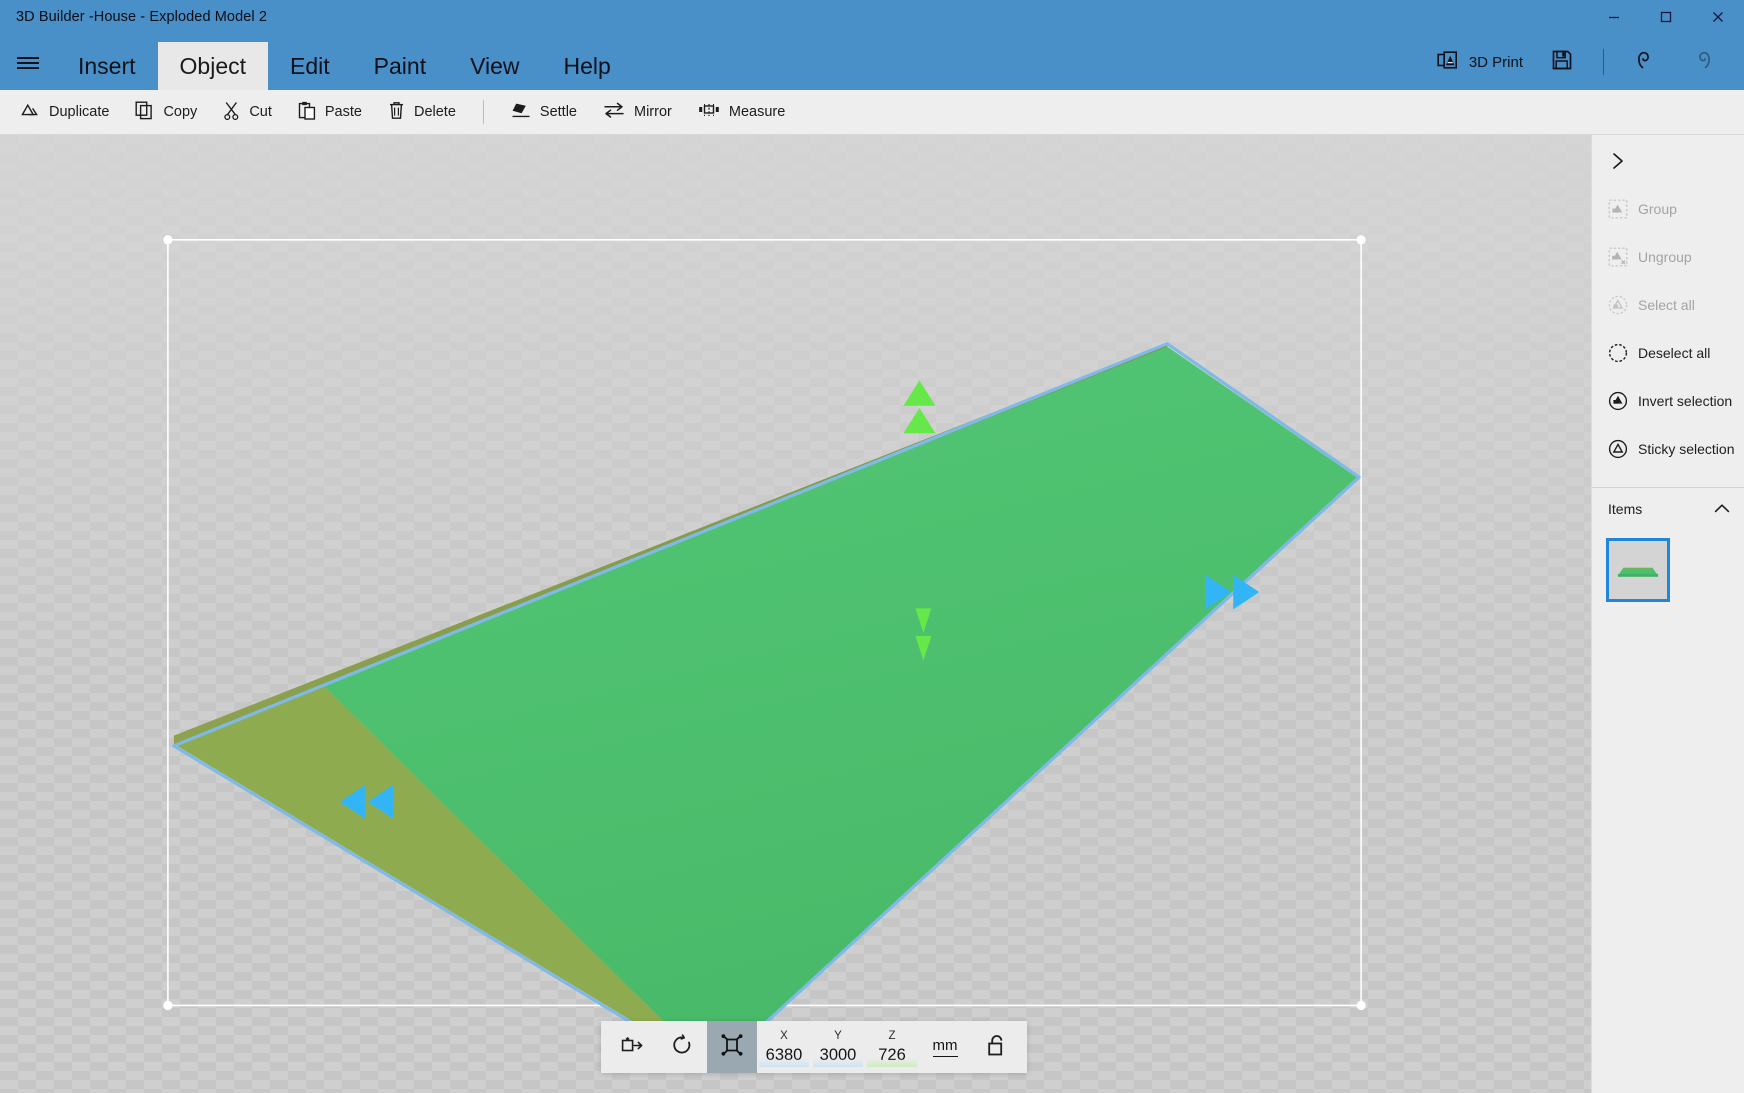 The width and height of the screenshot is (1744, 1093). What do you see at coordinates (1665, 257) in the screenshot?
I see `sidebar-item-label: Ungroup` at bounding box center [1665, 257].